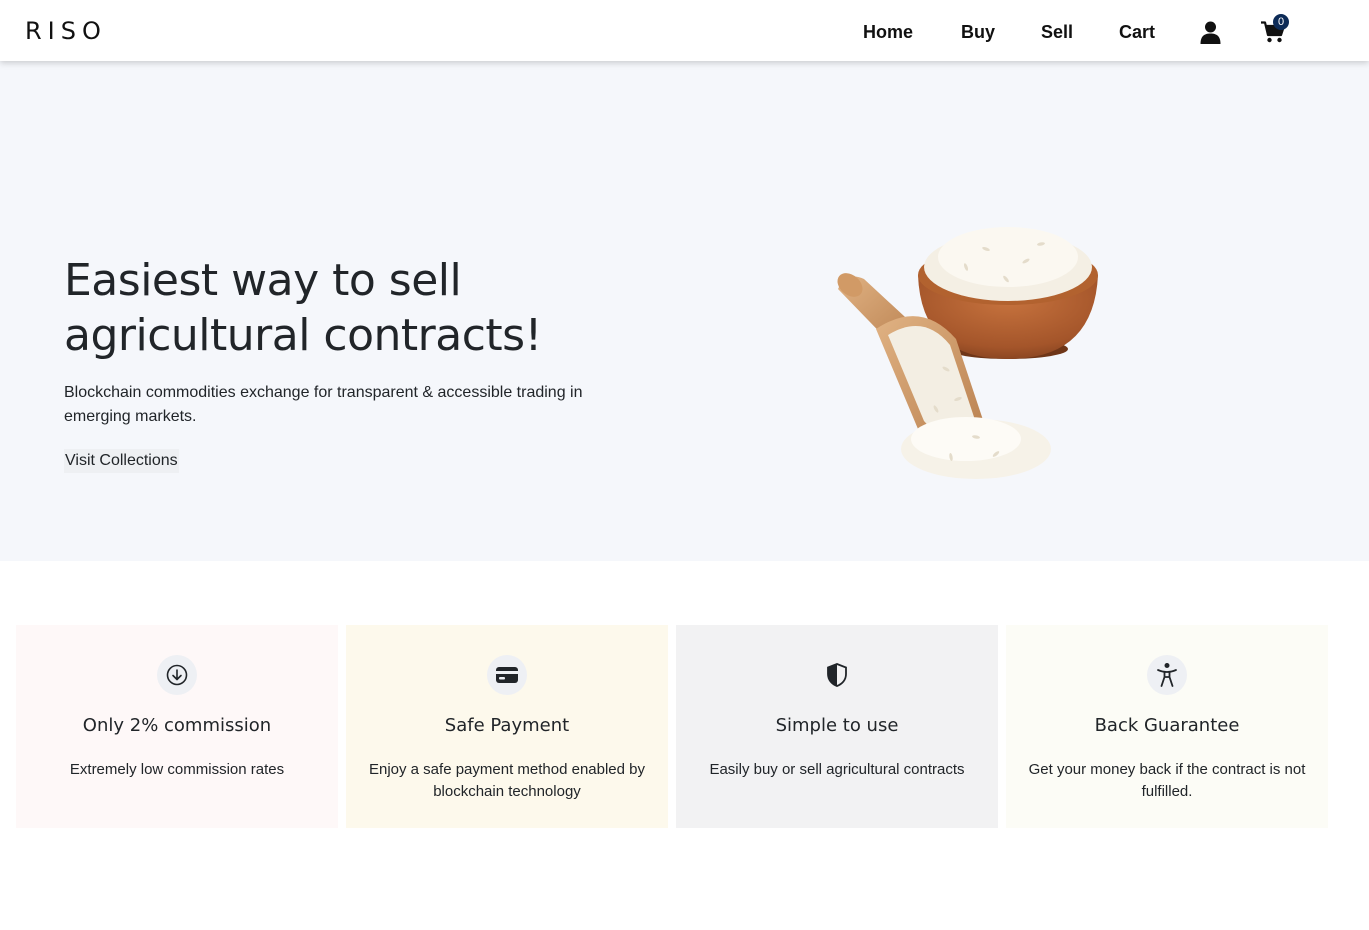 The image size is (1369, 930). I want to click on cart-count-badge: 0, so click(1281, 22).